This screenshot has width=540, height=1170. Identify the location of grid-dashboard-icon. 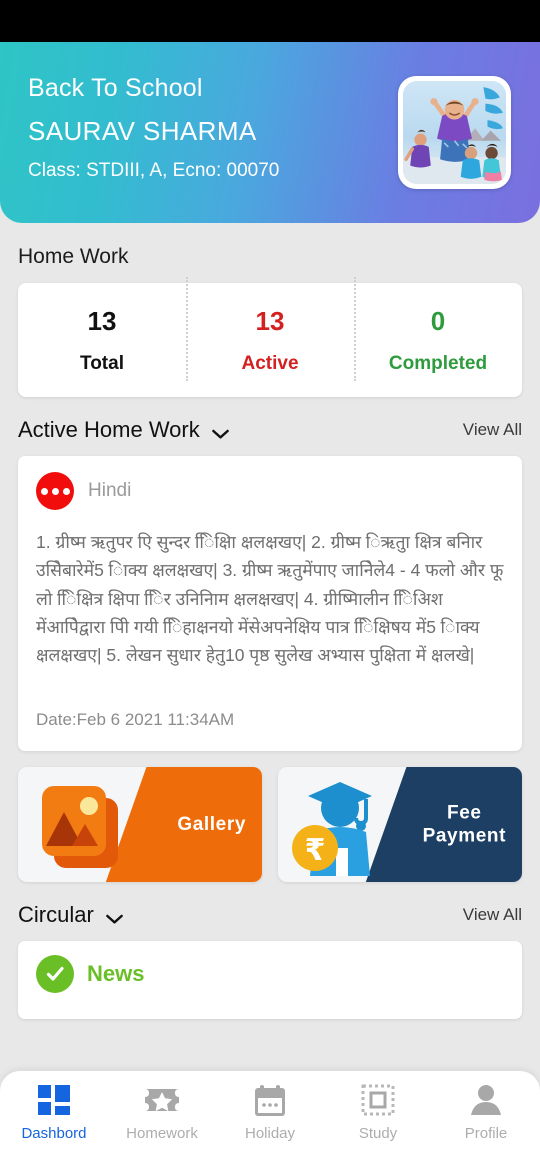
(54, 1100).